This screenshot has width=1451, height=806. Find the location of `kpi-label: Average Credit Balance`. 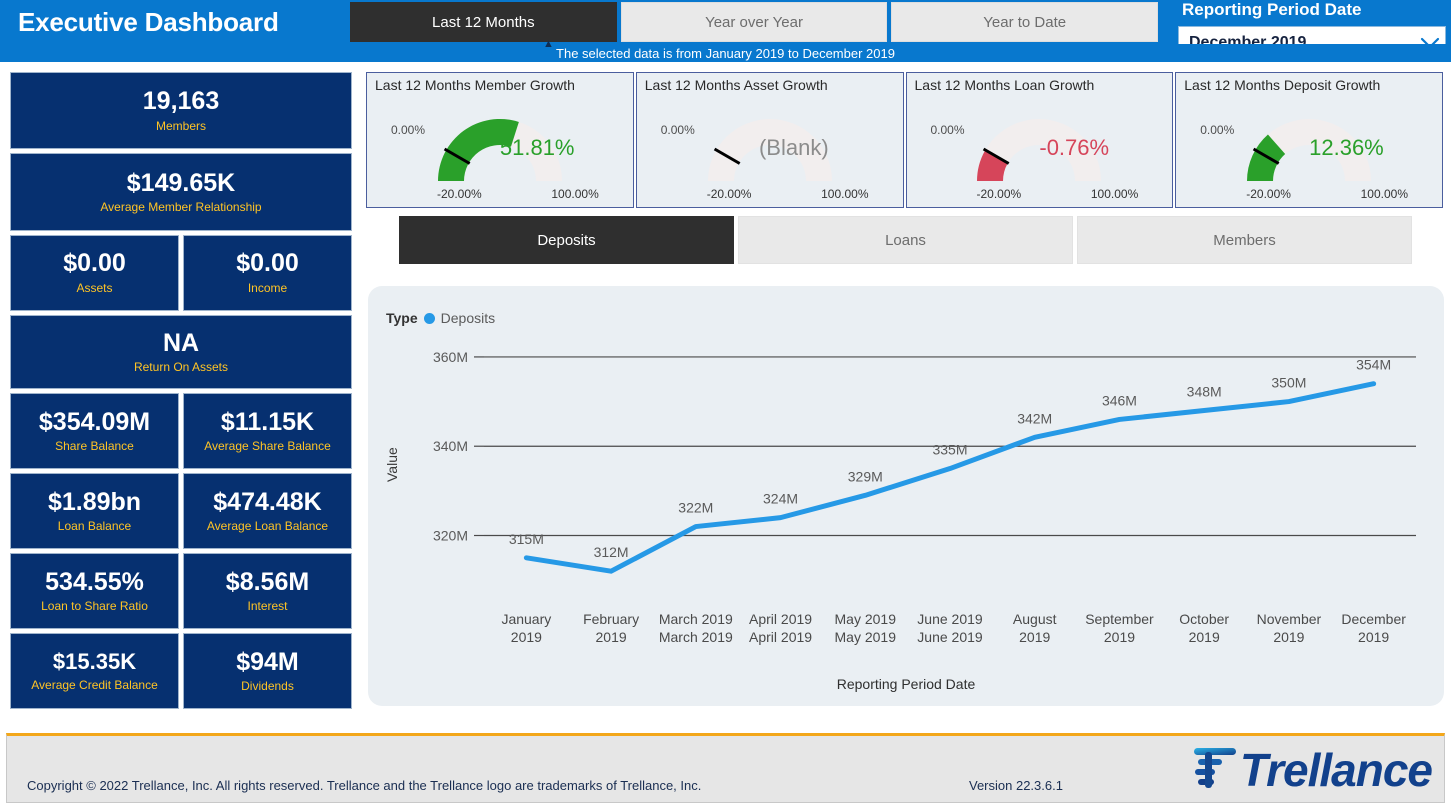

kpi-label: Average Credit Balance is located at coordinates (94, 684).